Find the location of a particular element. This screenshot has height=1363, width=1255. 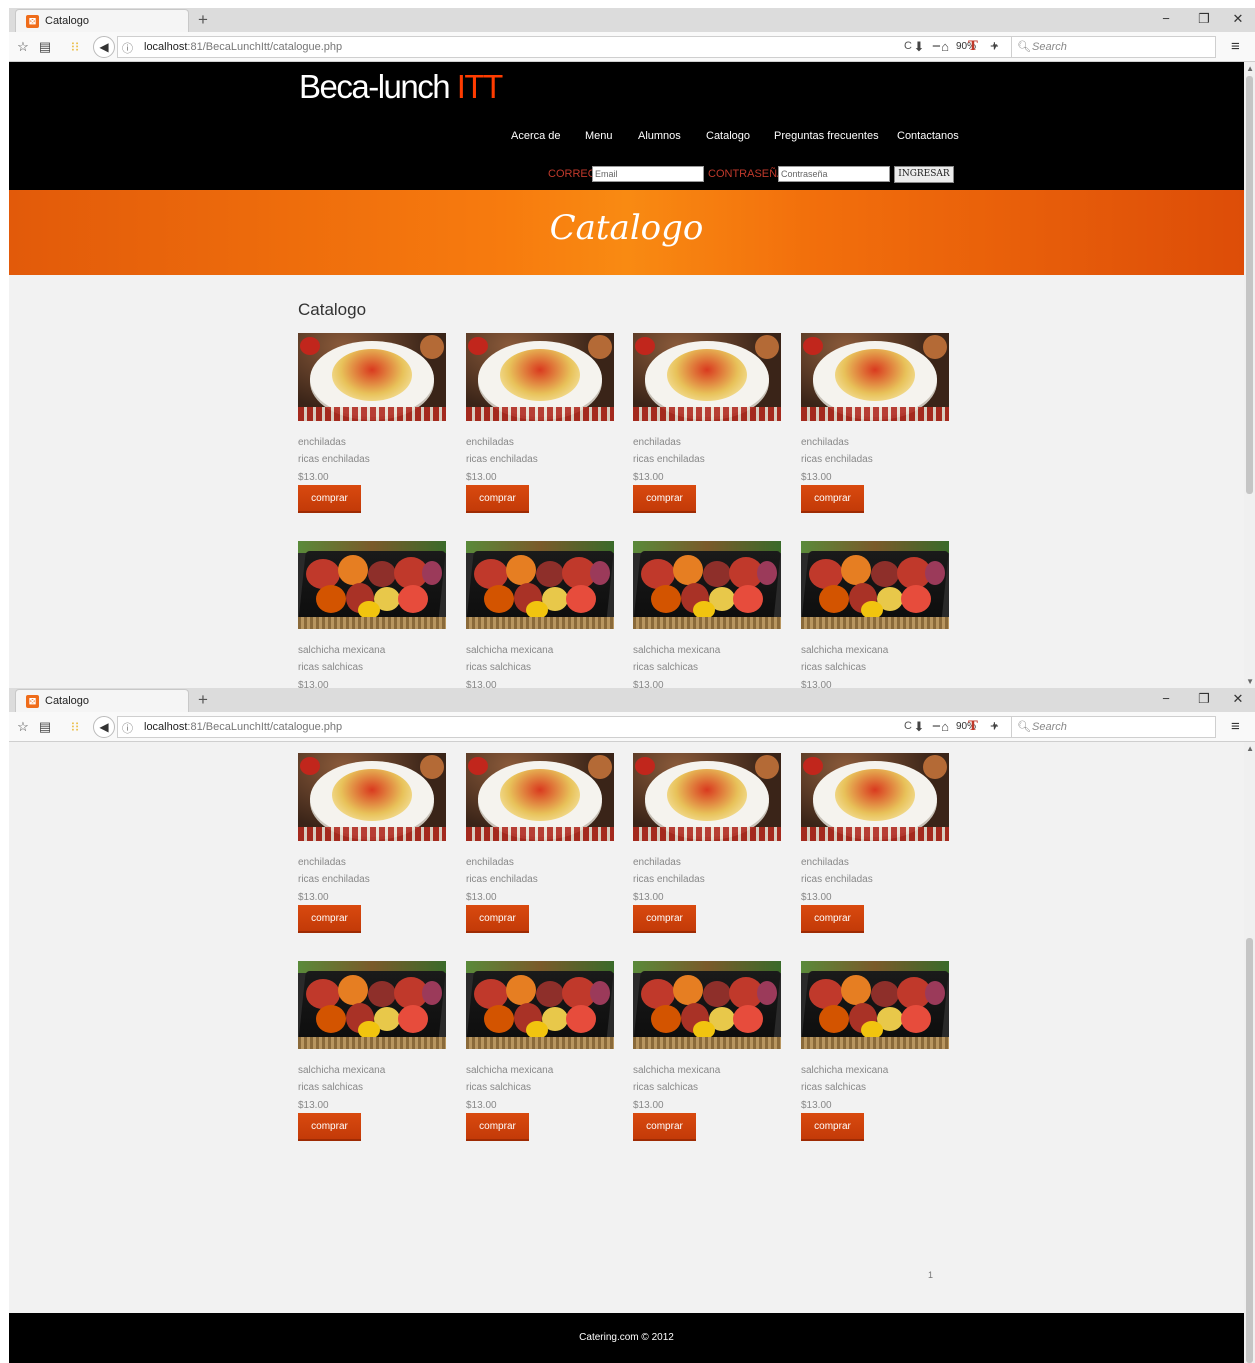

email-label: CORREO is located at coordinates (572, 174).